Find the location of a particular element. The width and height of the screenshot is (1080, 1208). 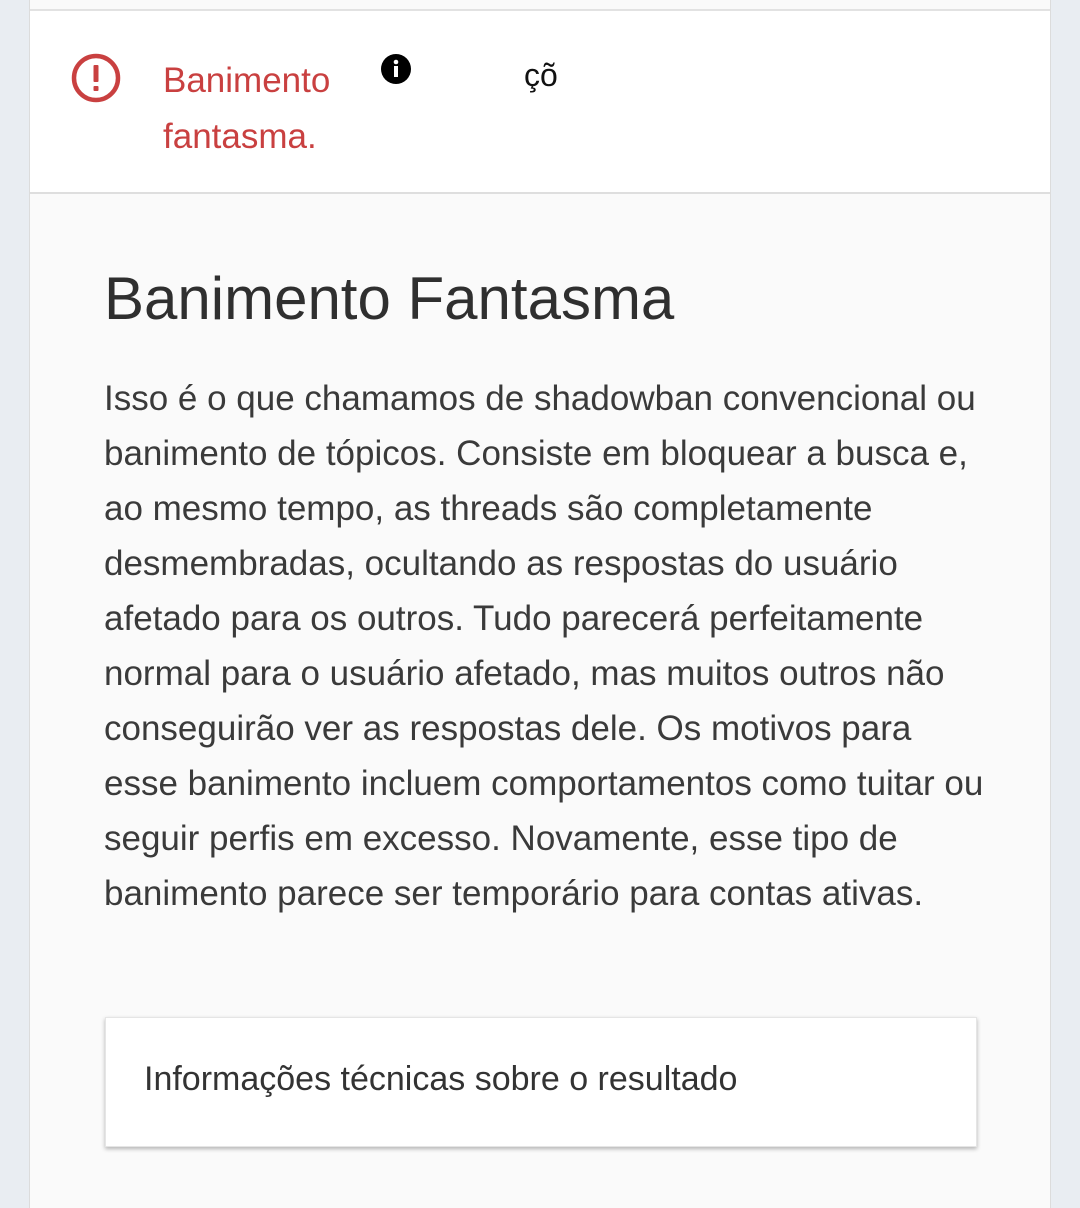

result-value: çõ is located at coordinates (541, 75).